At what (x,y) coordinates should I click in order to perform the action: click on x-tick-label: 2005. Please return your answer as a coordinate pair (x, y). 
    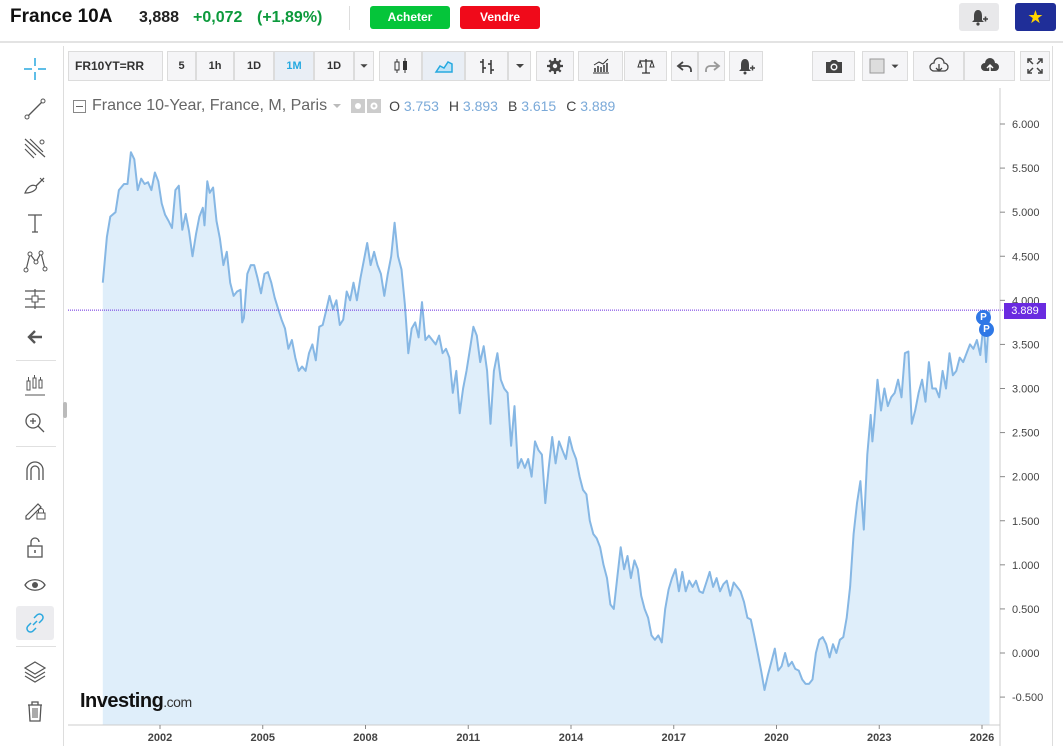
    Looking at the image, I should click on (263, 738).